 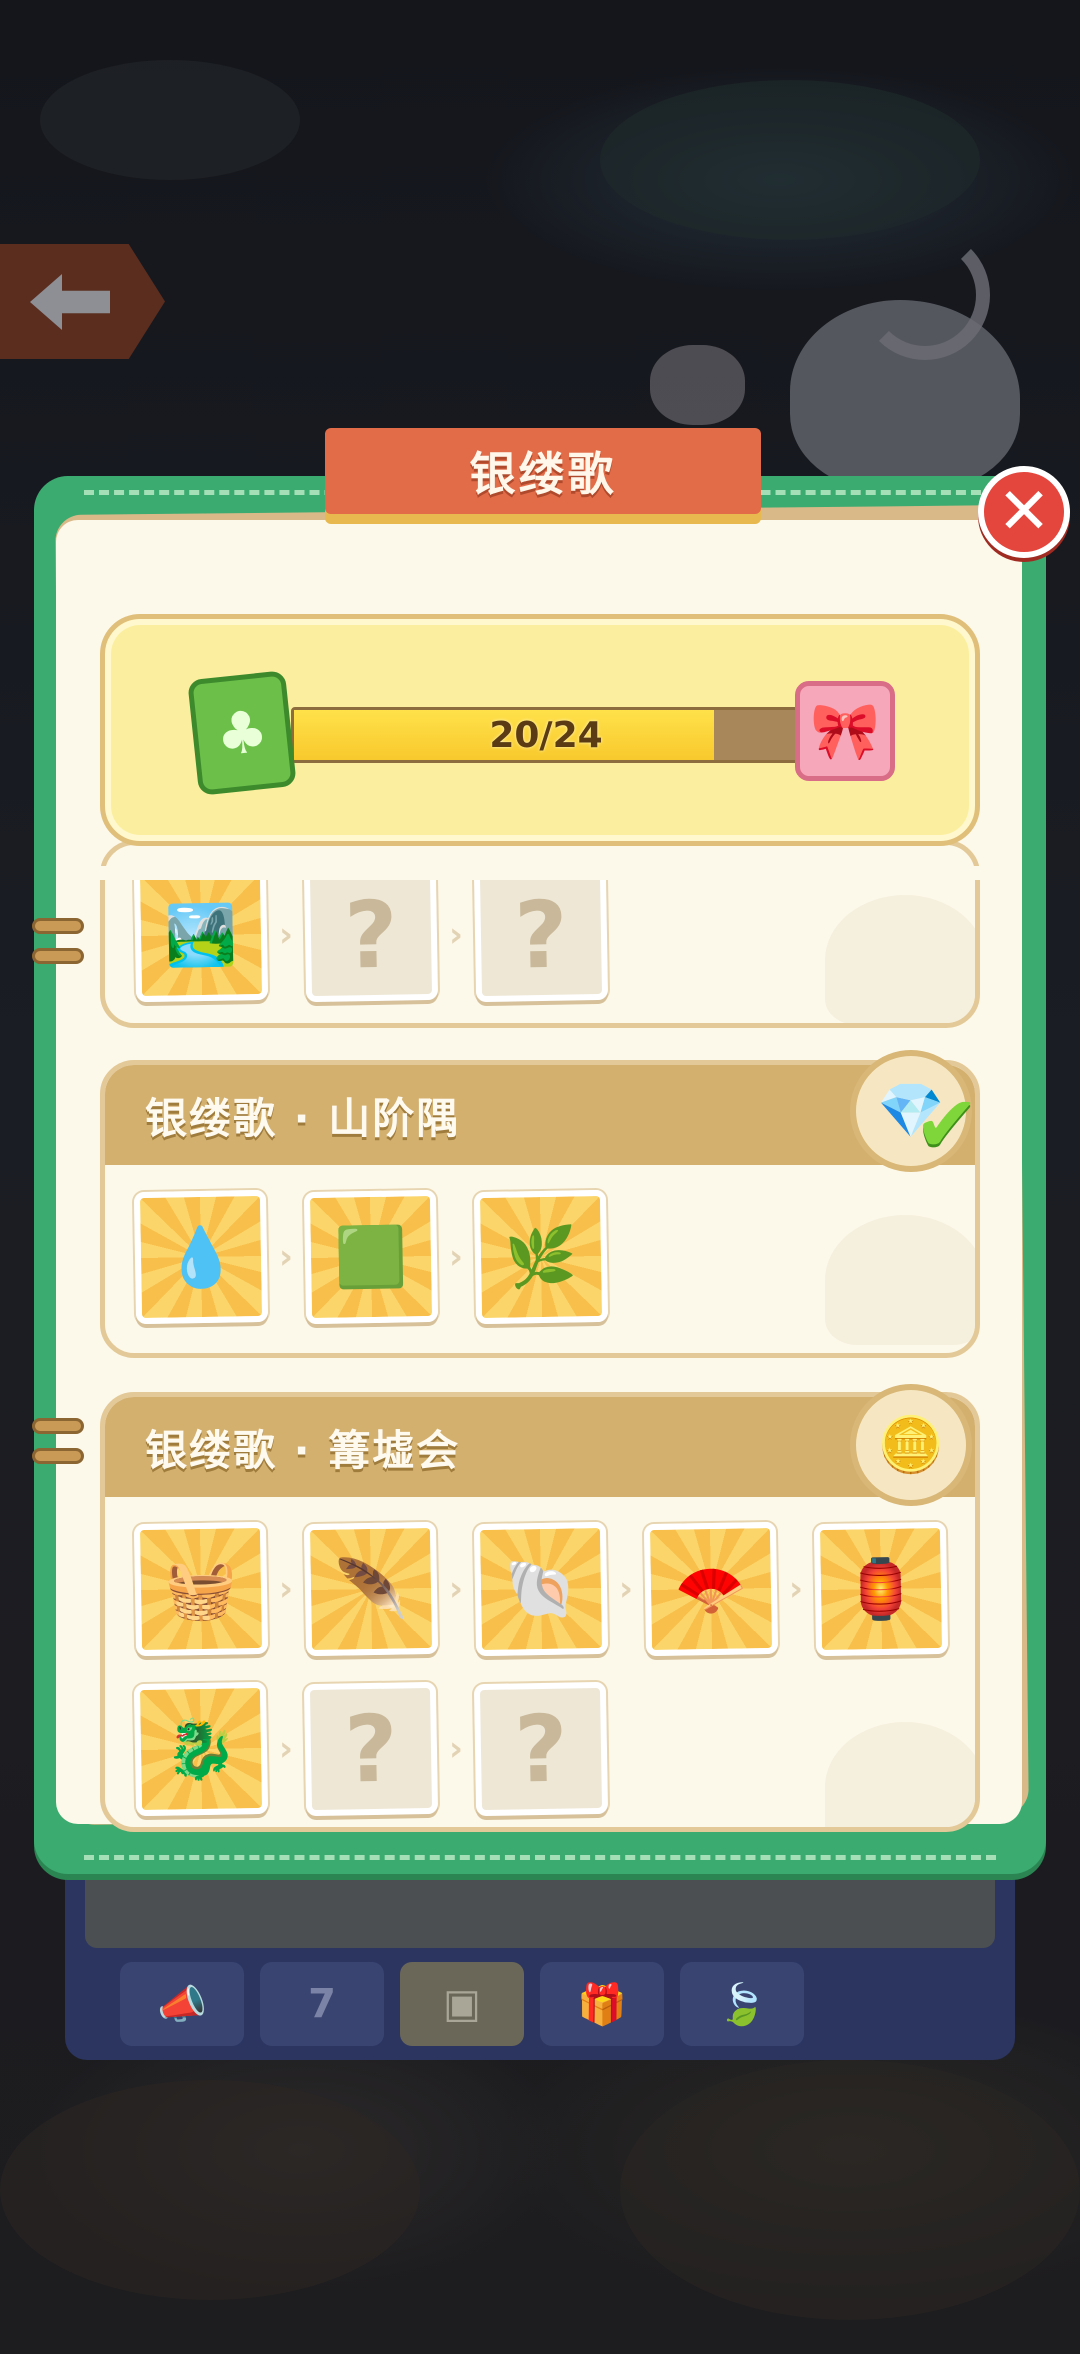 I want to click on gift-icon: 🎁, so click(x=602, y=2004).